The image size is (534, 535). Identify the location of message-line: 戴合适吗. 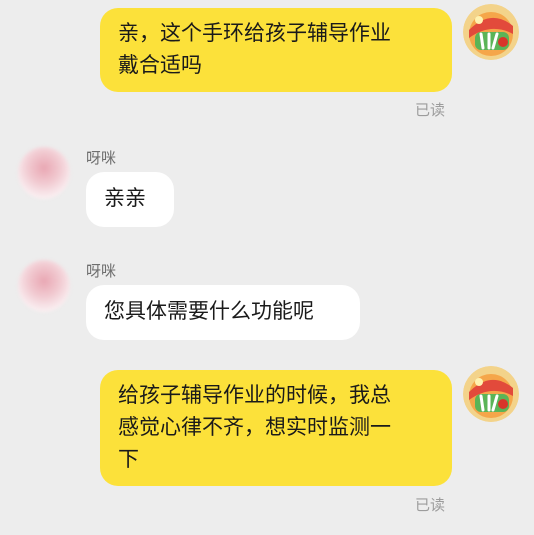
(160, 65).